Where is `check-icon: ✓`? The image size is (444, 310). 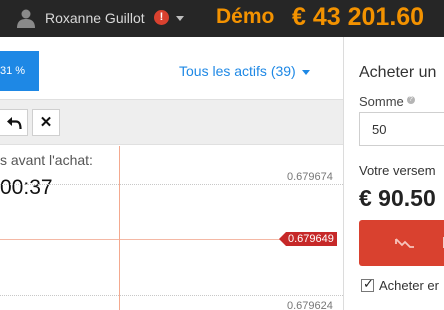
check-icon: ✓ is located at coordinates (368, 283).